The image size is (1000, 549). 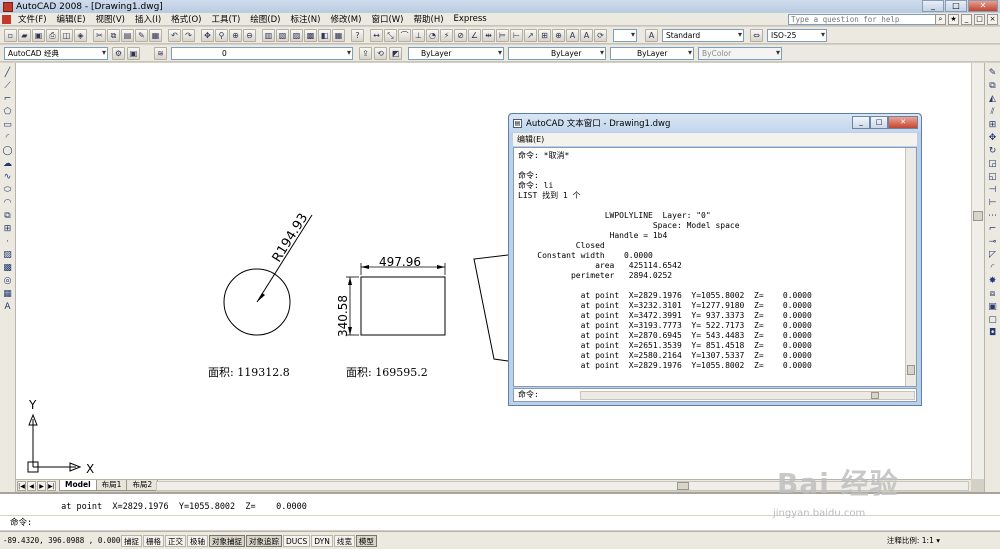 What do you see at coordinates (64, 540) in the screenshot?
I see `coordinate-readout: -89.4320, 396.0988 , 0.0000` at bounding box center [64, 540].